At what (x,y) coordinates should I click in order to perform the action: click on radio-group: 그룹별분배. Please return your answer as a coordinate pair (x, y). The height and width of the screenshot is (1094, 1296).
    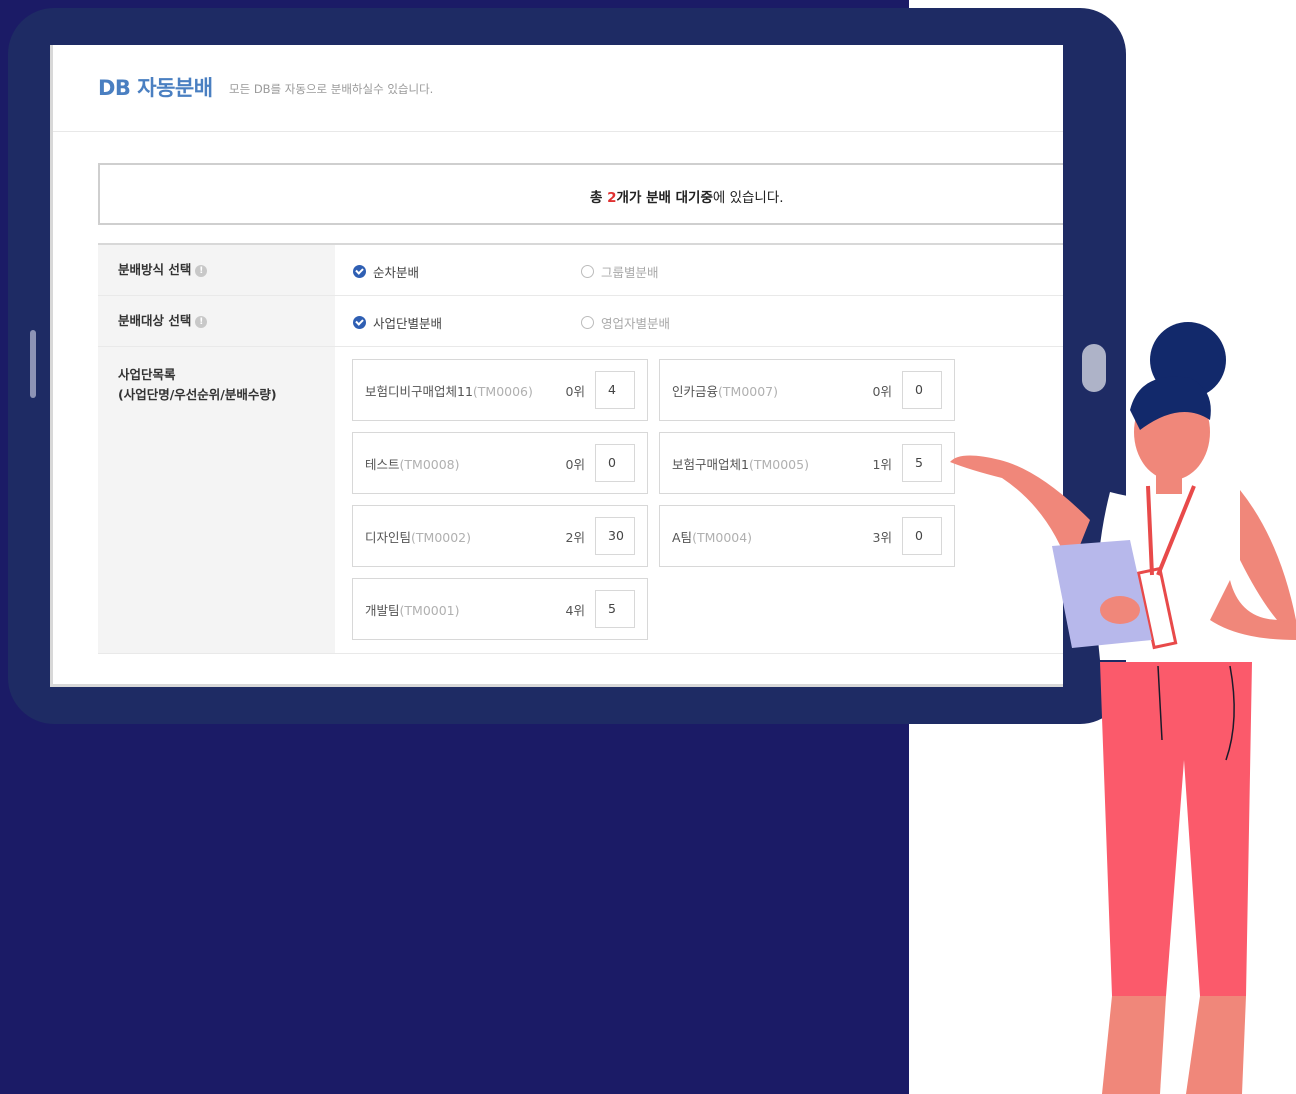
    Looking at the image, I should click on (620, 271).